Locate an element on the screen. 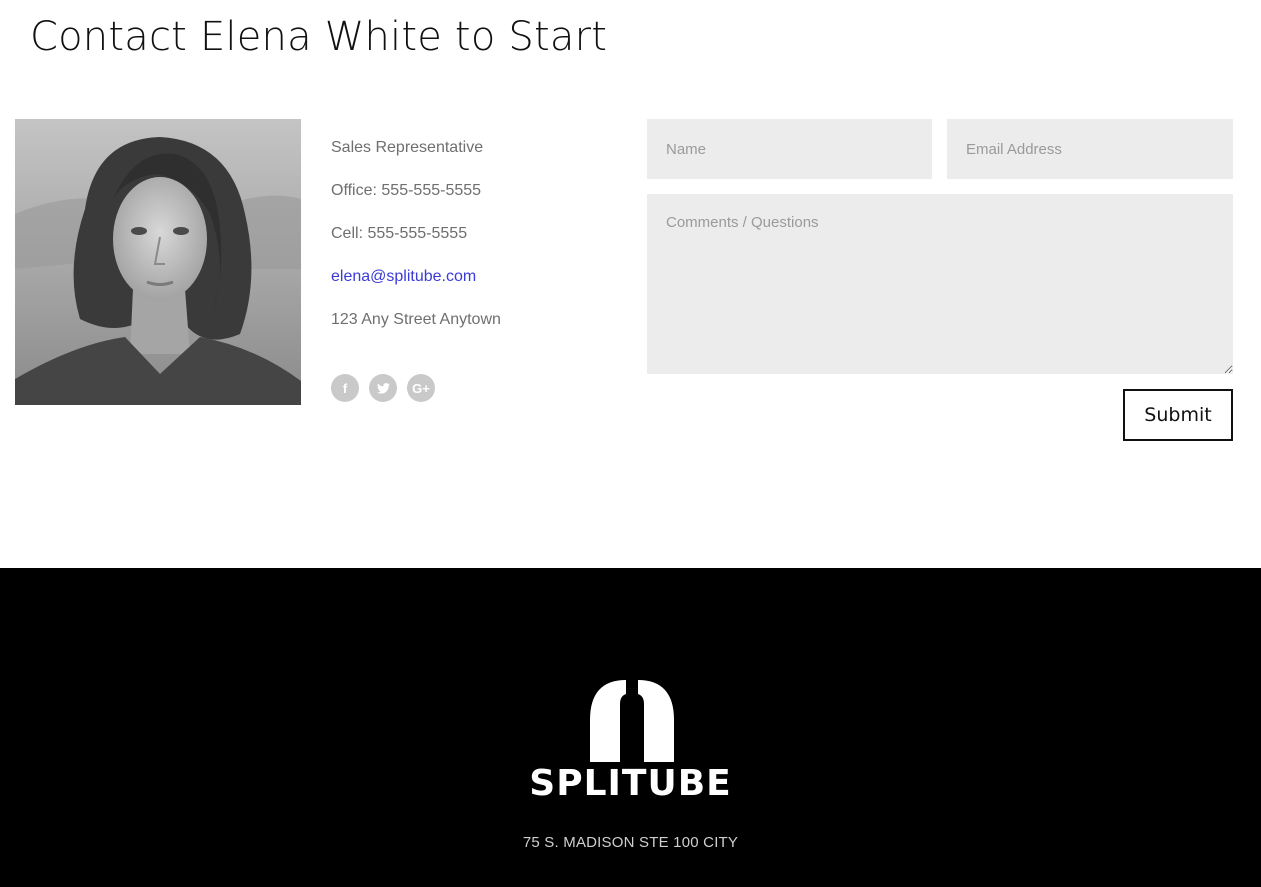 The height and width of the screenshot is (887, 1261). agent-photo-image is located at coordinates (158, 262).